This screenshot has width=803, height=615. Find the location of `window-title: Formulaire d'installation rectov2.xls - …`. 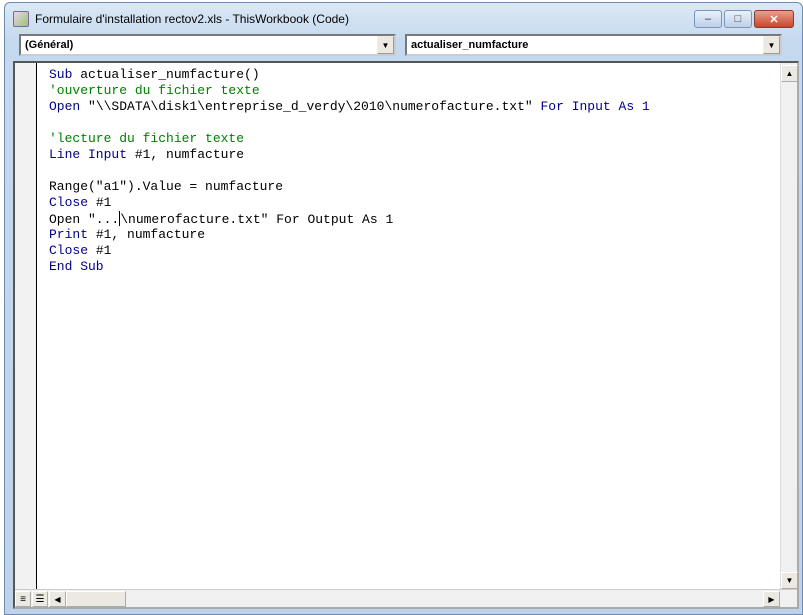

window-title: Formulaire d'installation rectov2.xls - … is located at coordinates (192, 19).